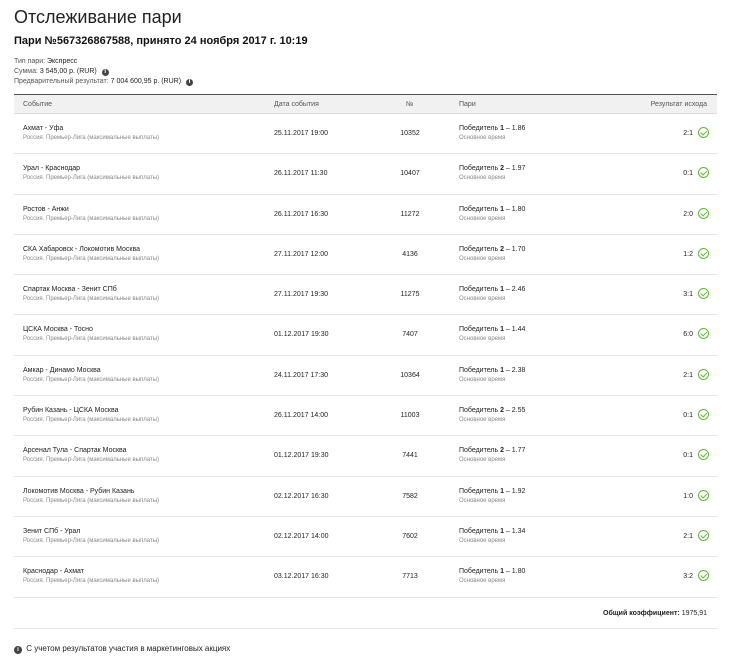 The width and height of the screenshot is (730, 659). I want to click on total-row: Общий коэффициент: 1975,91, so click(365, 613).